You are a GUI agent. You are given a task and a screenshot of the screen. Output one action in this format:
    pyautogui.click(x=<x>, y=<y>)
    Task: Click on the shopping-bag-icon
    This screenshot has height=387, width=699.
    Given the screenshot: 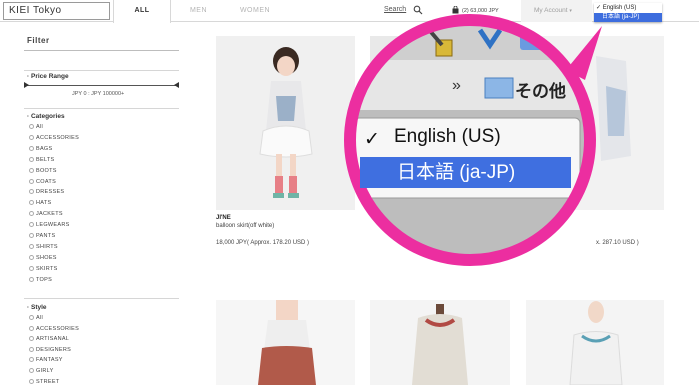 What is the action you would take?
    pyautogui.click(x=455, y=10)
    